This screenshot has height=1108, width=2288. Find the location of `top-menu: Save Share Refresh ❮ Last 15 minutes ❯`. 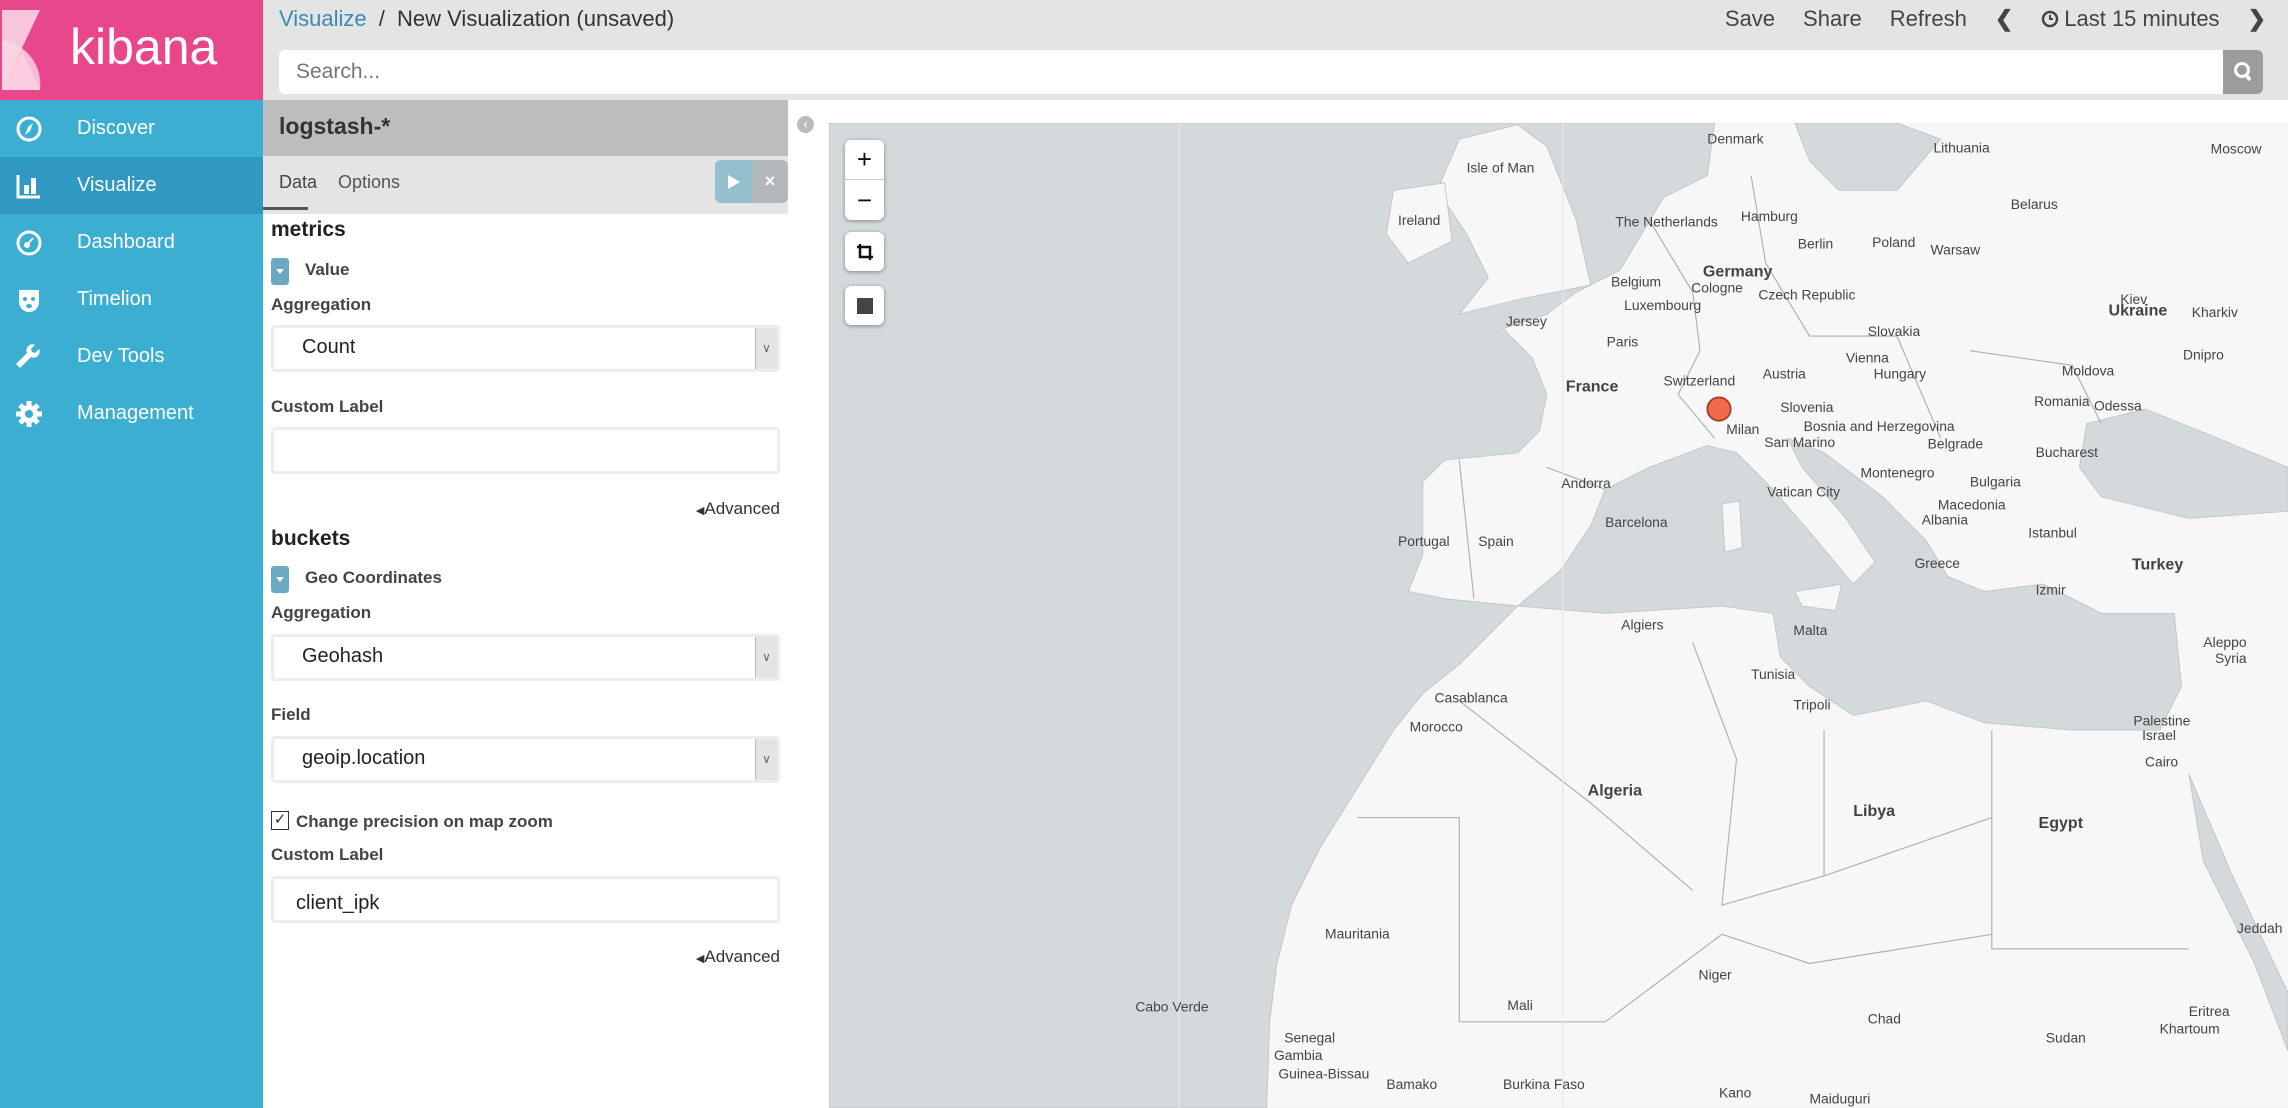

top-menu: Save Share Refresh ❮ Last 15 minutes ❯ is located at coordinates (1995, 19).